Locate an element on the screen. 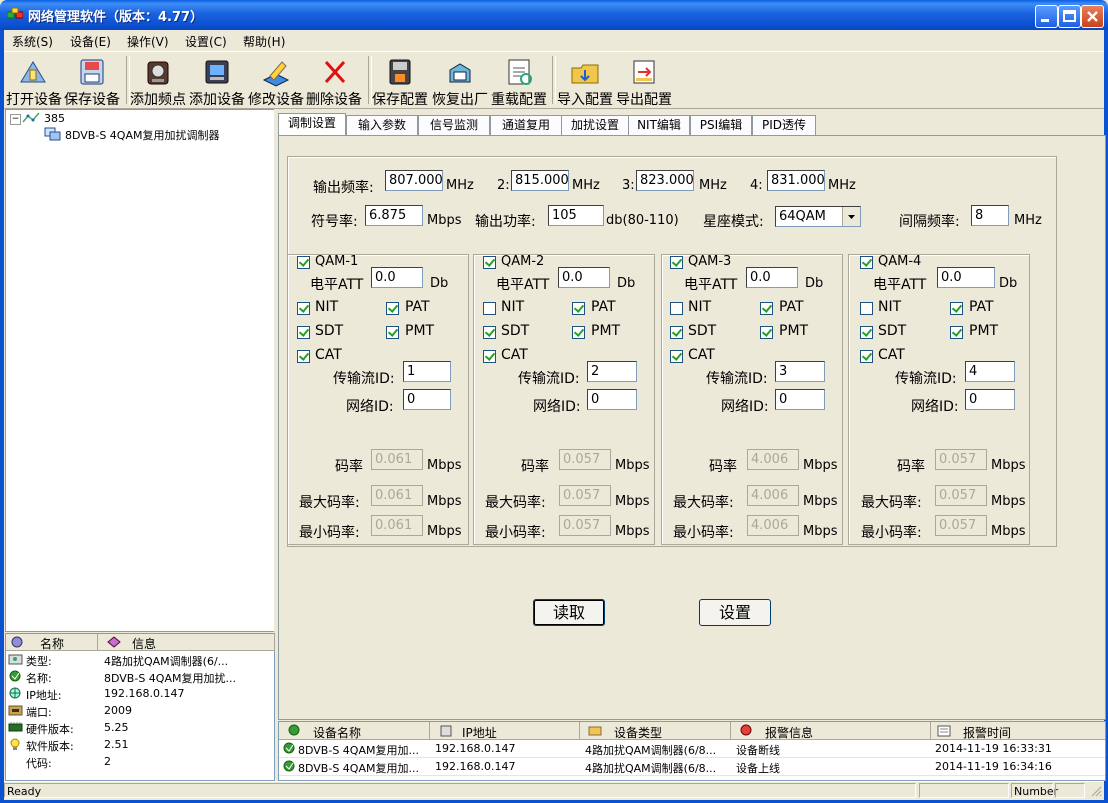 Image resolution: width=1108 pixels, height=803 pixels. qam3-sdt-checkbox is located at coordinates (676, 332).